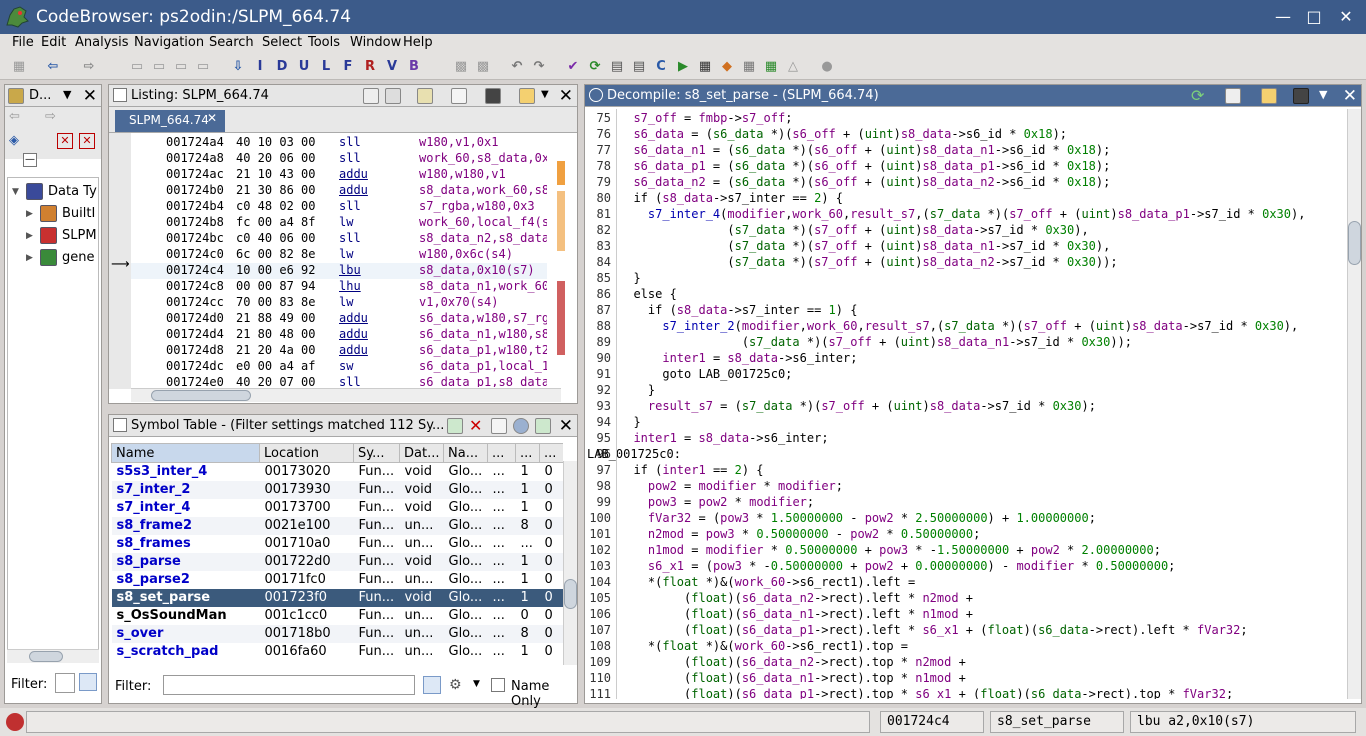 This screenshot has width=1366, height=736. I want to click on cursor-icon, so click(425, 96).